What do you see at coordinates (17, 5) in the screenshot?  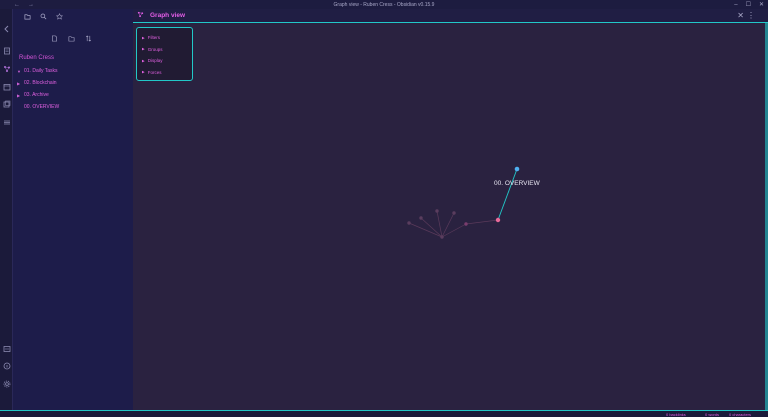 I see `back-button: ←` at bounding box center [17, 5].